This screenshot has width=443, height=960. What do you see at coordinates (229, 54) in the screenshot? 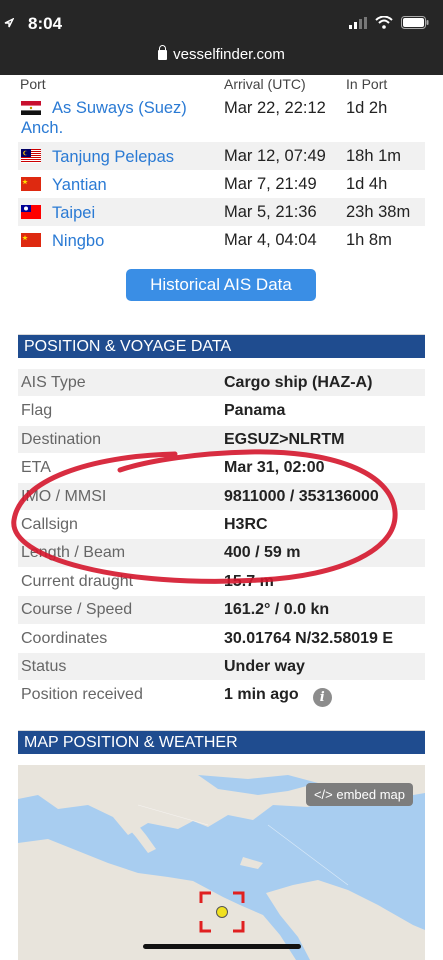
I see `url-text: vesselfinder.com` at bounding box center [229, 54].